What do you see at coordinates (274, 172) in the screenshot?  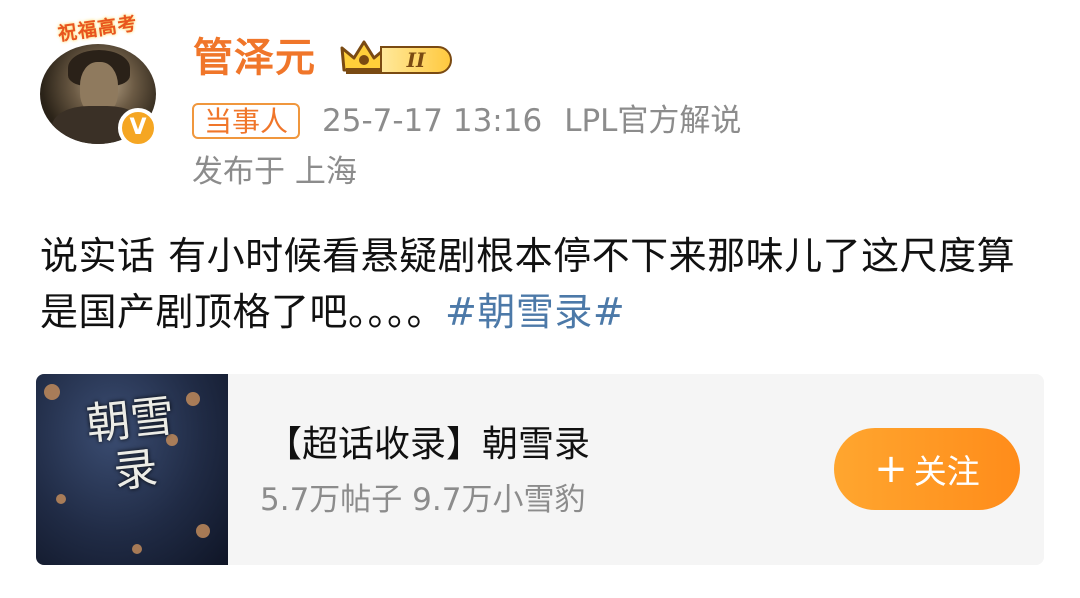 I see `post-location: 发布于 上海` at bounding box center [274, 172].